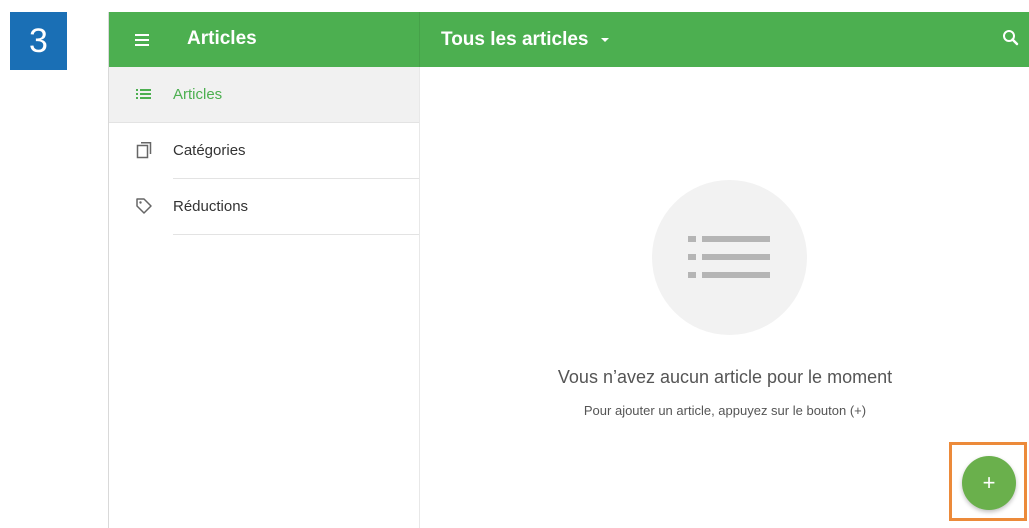 This screenshot has height=528, width=1029. What do you see at coordinates (725, 377) in the screenshot?
I see `empty-state-title: Vous n’avez aucun article pour le moment` at bounding box center [725, 377].